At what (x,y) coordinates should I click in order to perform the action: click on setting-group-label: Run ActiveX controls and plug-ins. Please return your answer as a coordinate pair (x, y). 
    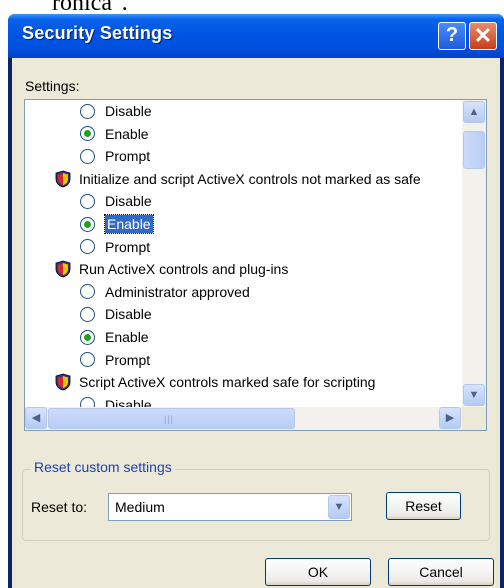
    Looking at the image, I should click on (184, 269).